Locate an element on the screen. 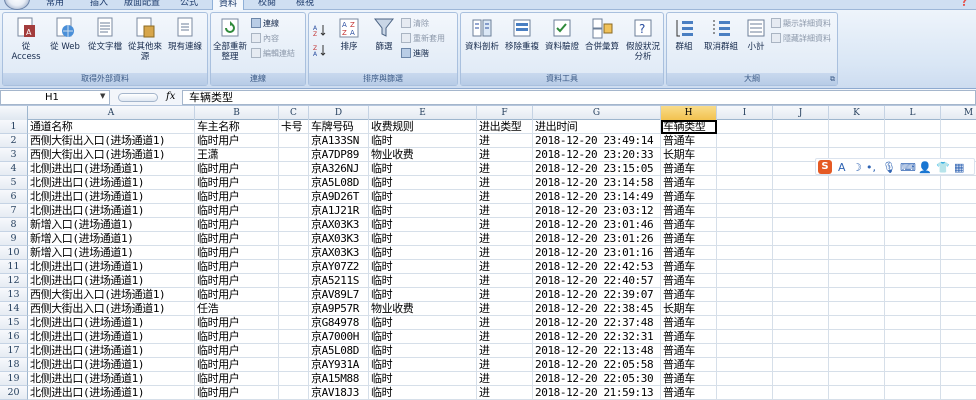 This screenshot has height=400, width=976. help-icon: ❓ is located at coordinates (964, 3).